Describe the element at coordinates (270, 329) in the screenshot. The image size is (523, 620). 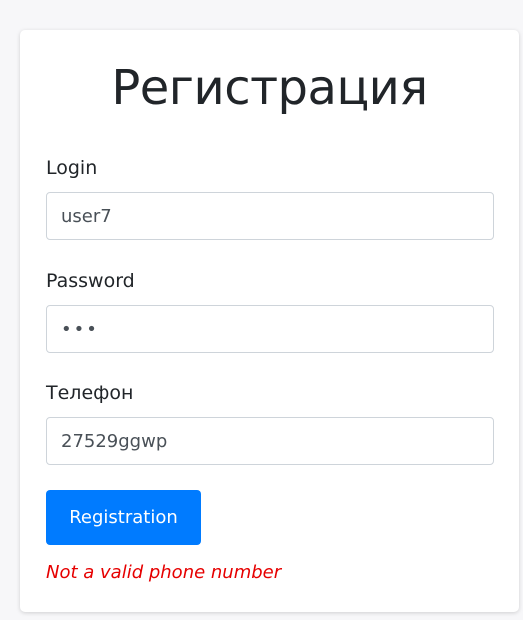
I see `password-input` at that location.